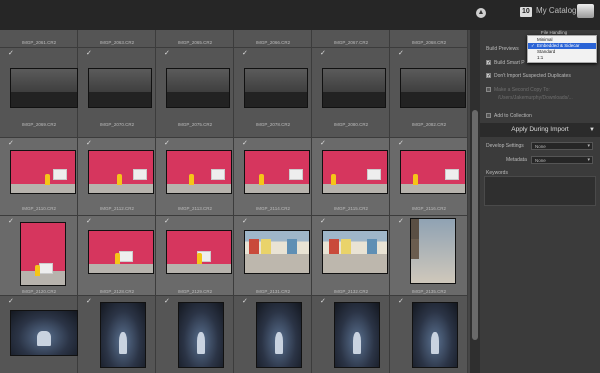 The height and width of the screenshot is (373, 600). What do you see at coordinates (540, 191) in the screenshot?
I see `keywords-input` at bounding box center [540, 191].